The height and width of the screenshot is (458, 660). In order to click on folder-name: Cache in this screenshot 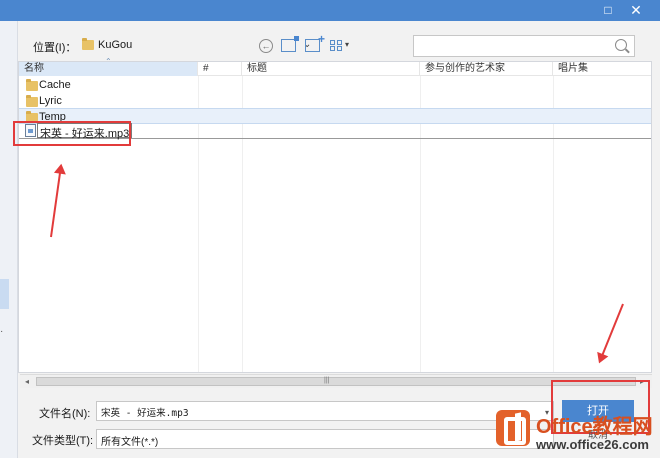, I will do `click(55, 85)`.